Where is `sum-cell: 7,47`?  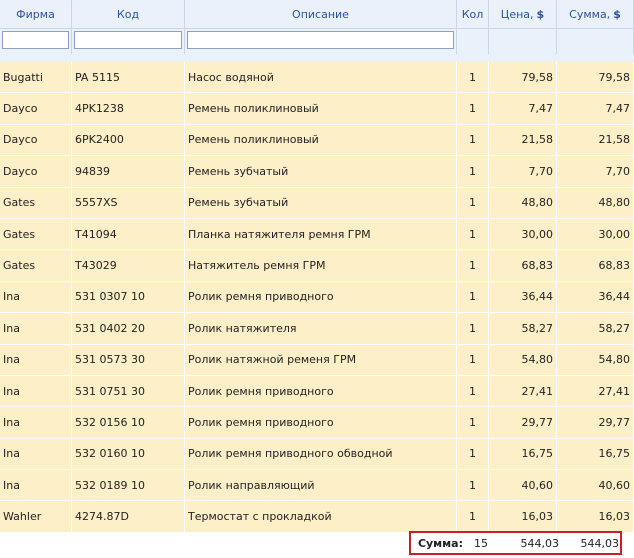
sum-cell: 7,47 is located at coordinates (595, 108).